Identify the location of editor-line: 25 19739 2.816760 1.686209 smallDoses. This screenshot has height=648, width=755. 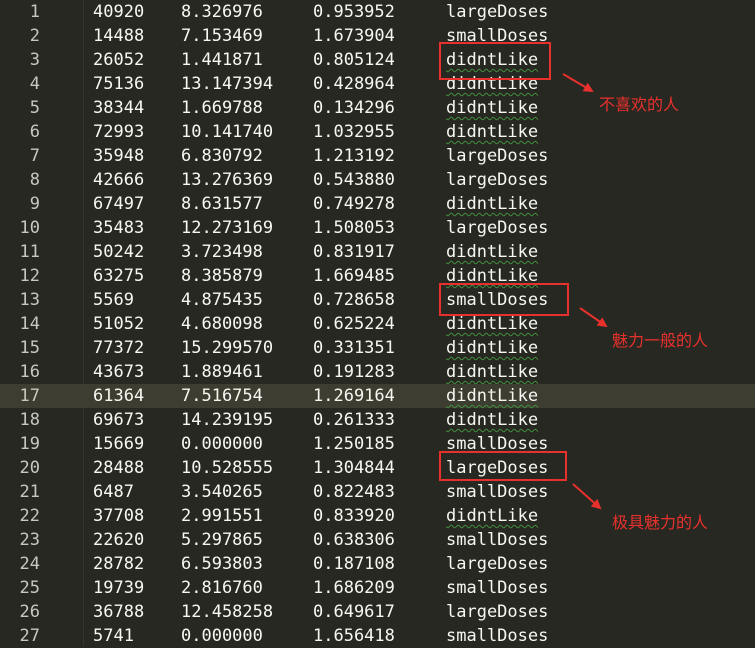
(377, 588).